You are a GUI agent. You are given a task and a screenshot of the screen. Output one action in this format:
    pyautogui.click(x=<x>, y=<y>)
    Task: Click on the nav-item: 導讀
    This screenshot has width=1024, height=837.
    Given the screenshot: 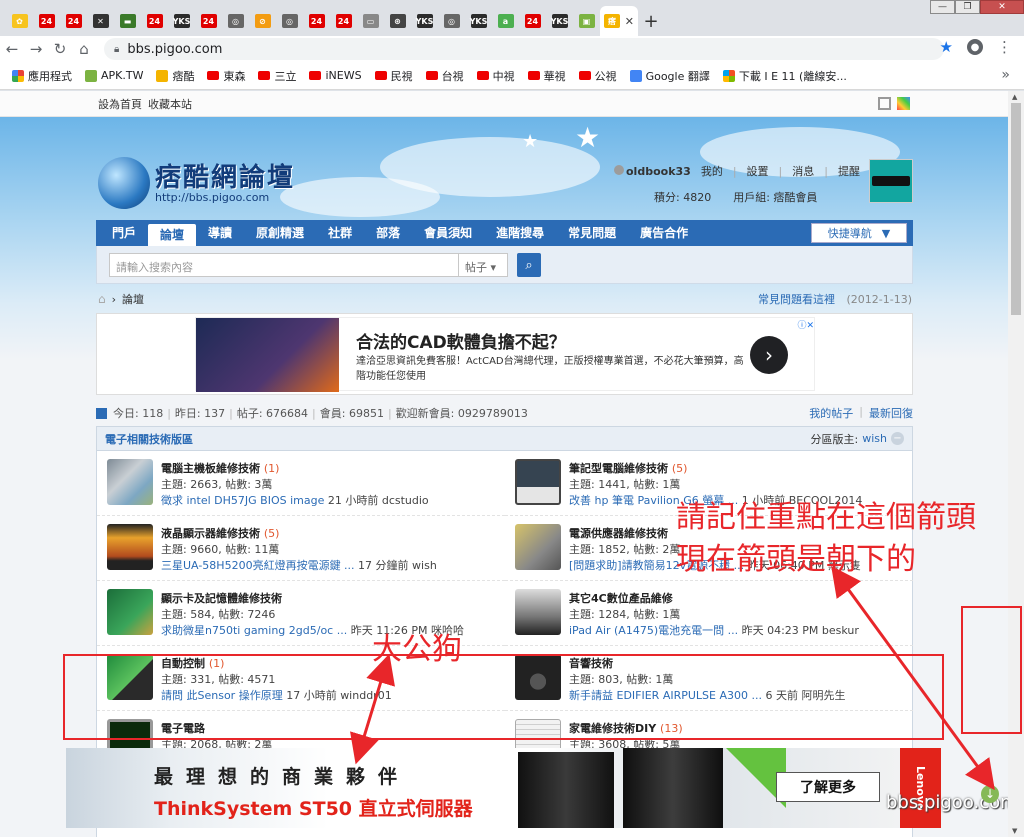 What is the action you would take?
    pyautogui.click(x=220, y=233)
    